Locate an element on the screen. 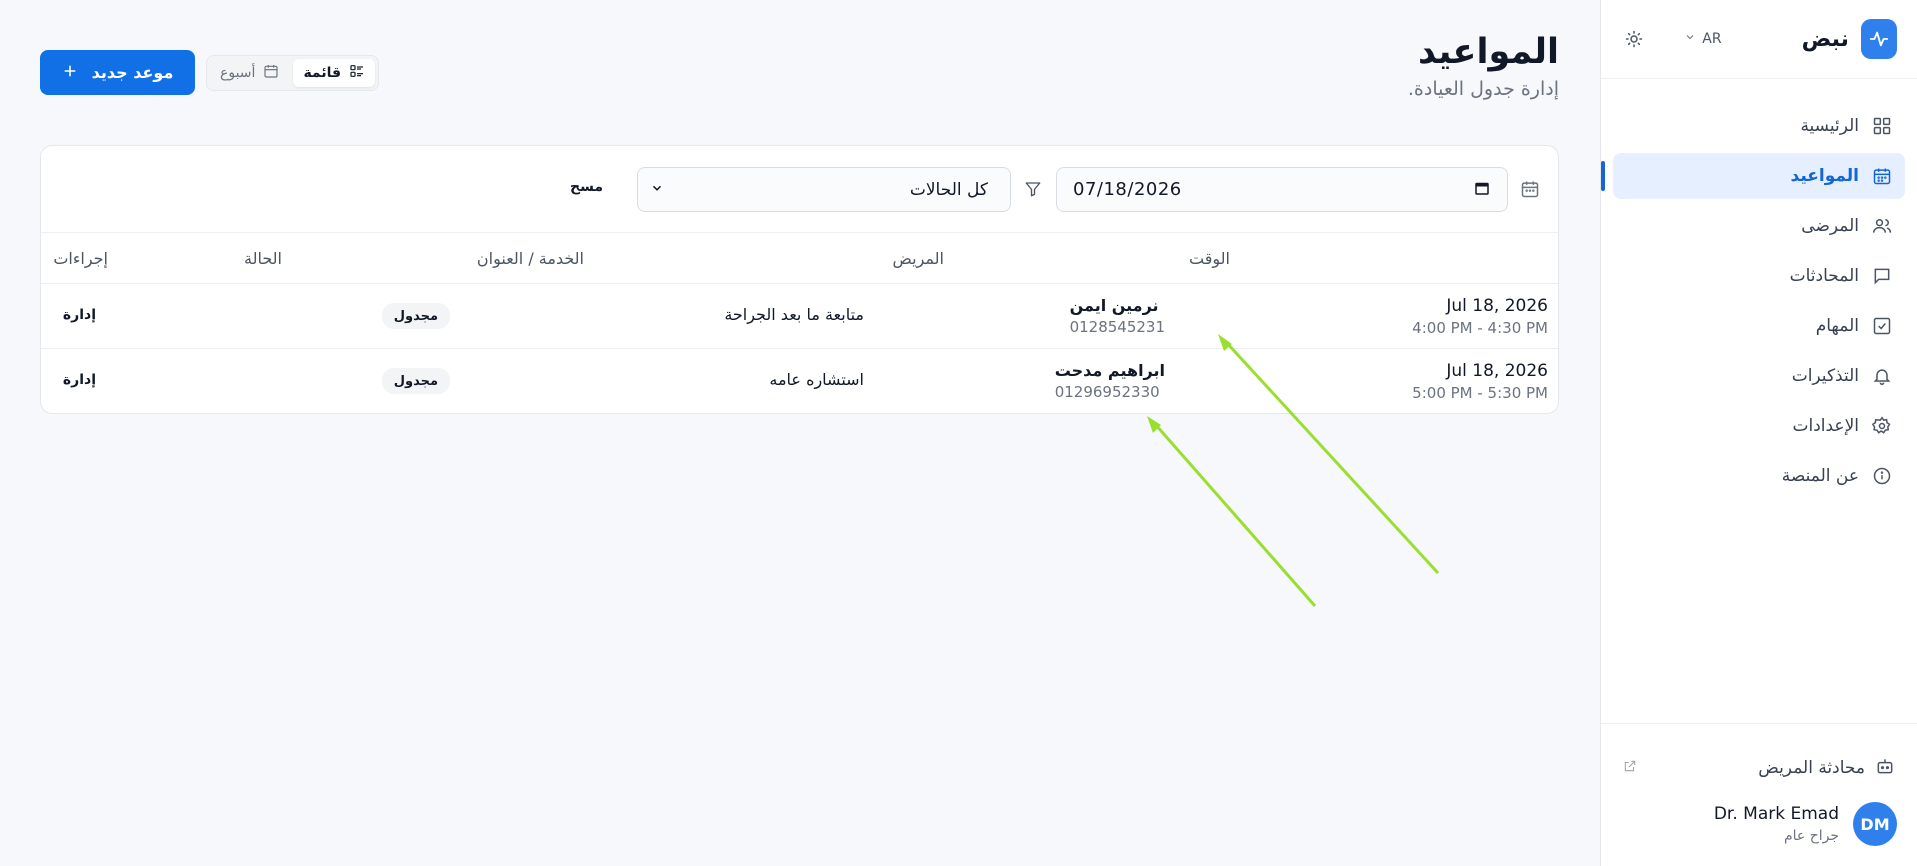 The image size is (1917, 866). appointment-time-range: 4:00 PM - 4:30 PM is located at coordinates (1480, 328).